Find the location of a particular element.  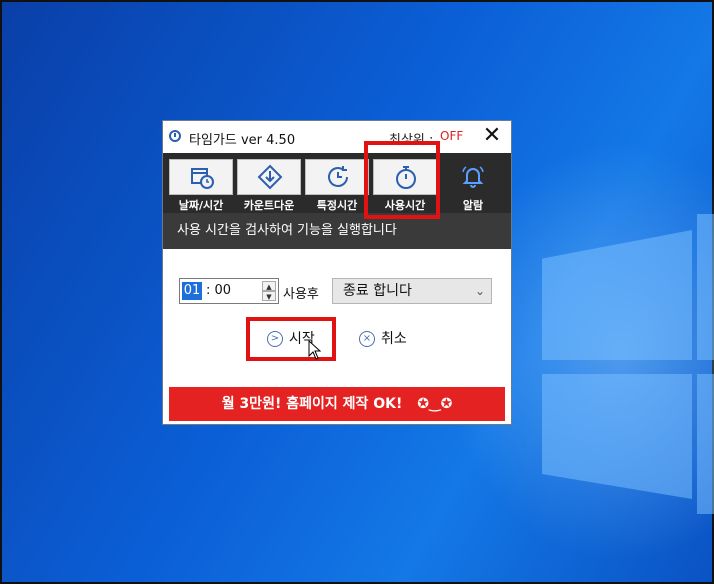

bell-icon is located at coordinates (473, 177).